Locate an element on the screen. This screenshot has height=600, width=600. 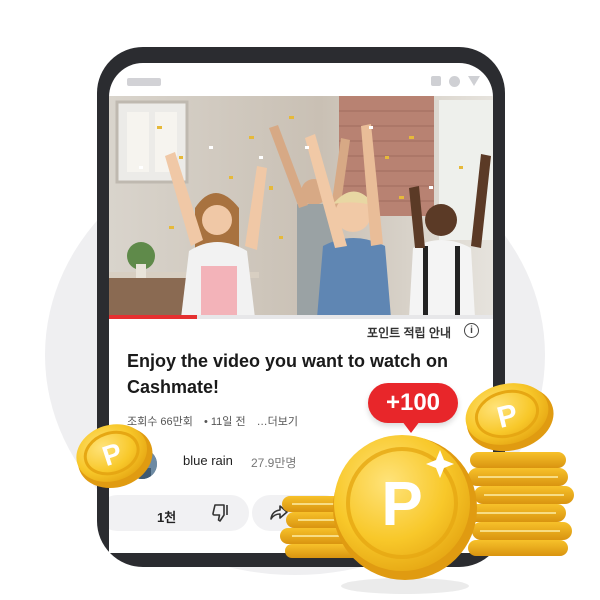
channel-name: blue rain is located at coordinates (208, 460).